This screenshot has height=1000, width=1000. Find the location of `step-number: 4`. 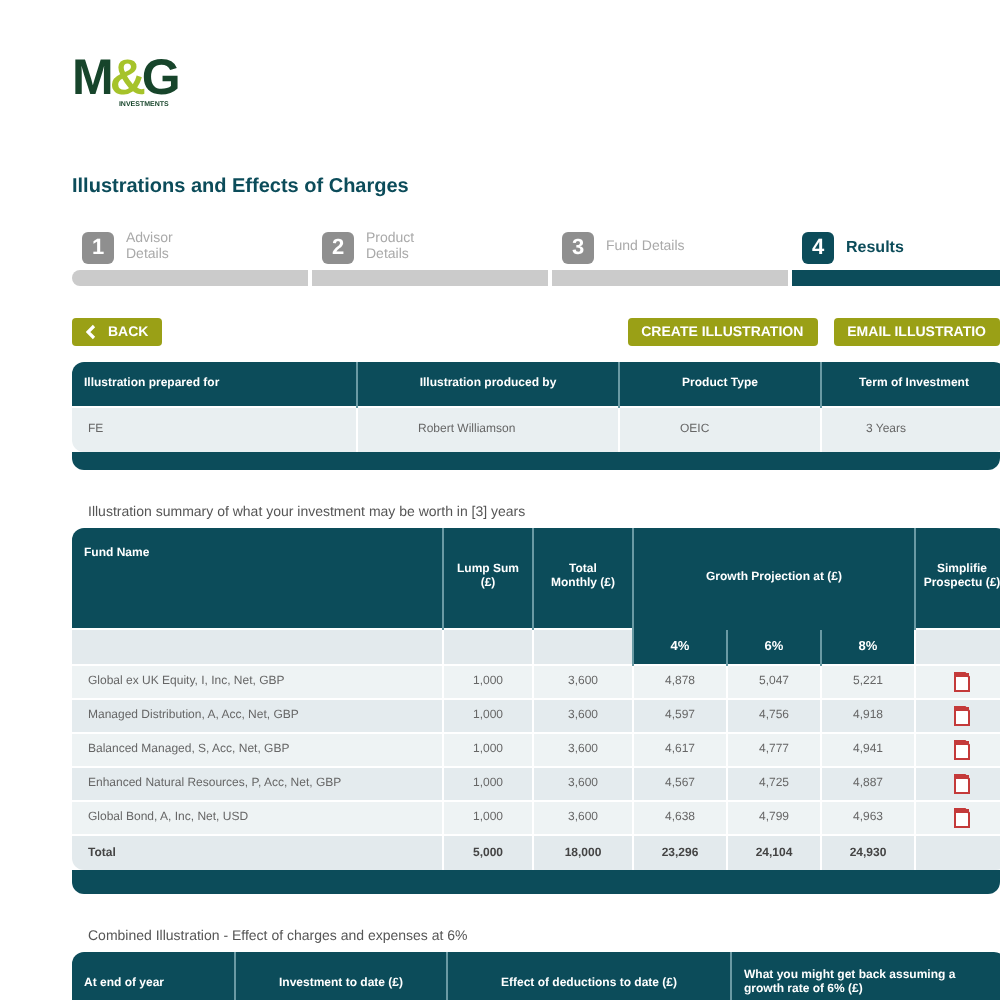

step-number: 4 is located at coordinates (818, 248).